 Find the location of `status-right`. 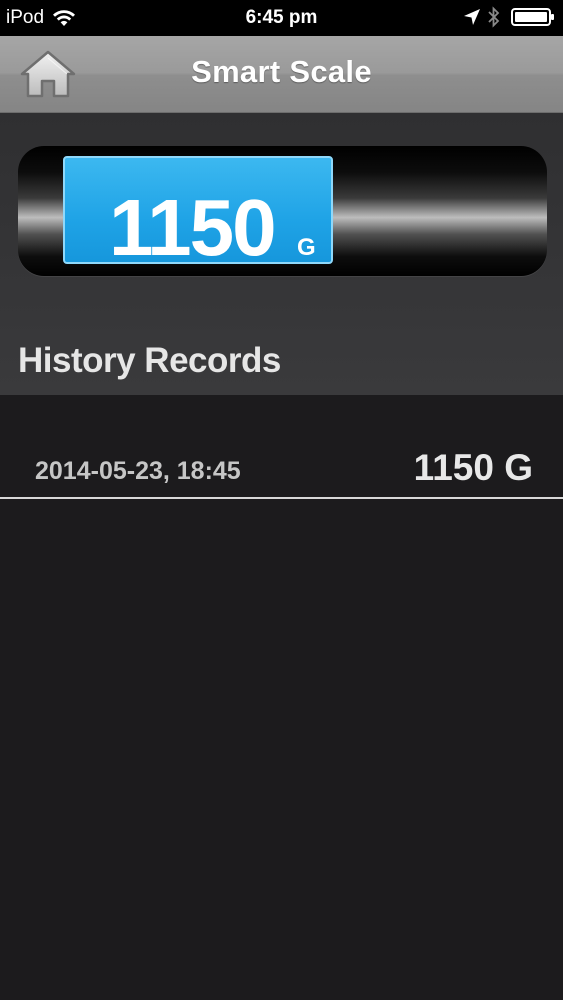

status-right is located at coordinates (509, 17).